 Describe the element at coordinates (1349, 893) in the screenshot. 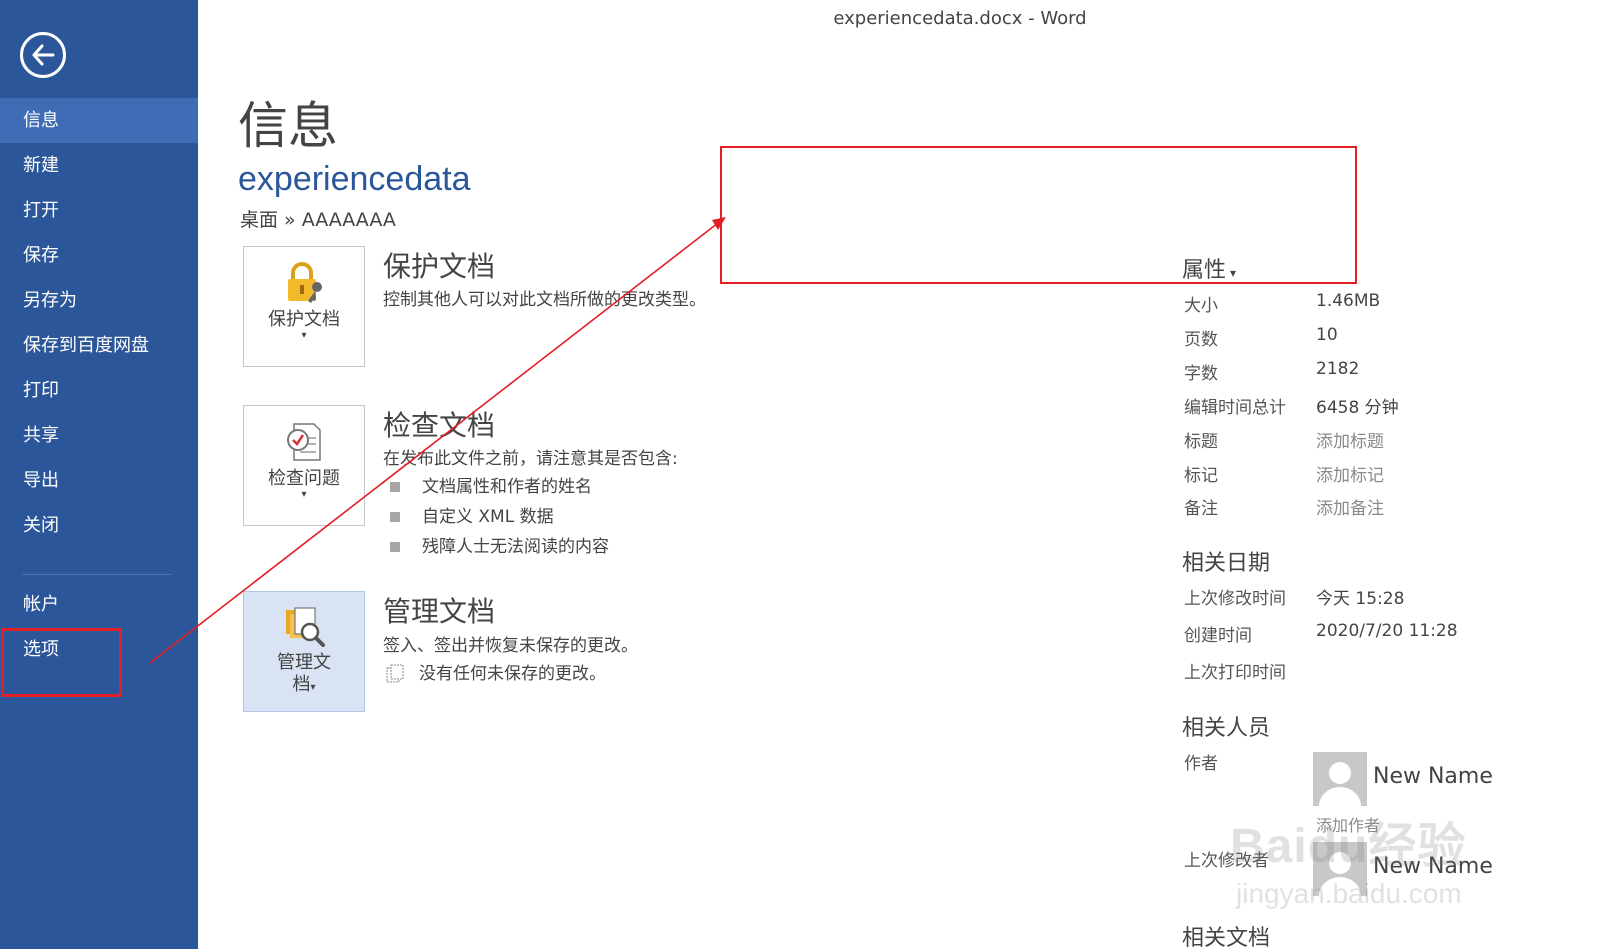

I see `watermark-url: jingyan.baidu.com` at that location.